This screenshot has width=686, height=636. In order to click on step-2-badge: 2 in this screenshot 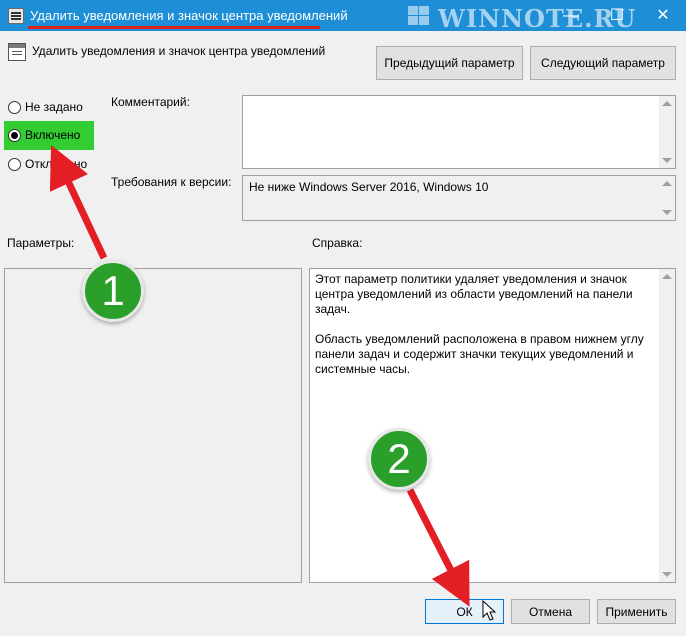, I will do `click(399, 459)`.